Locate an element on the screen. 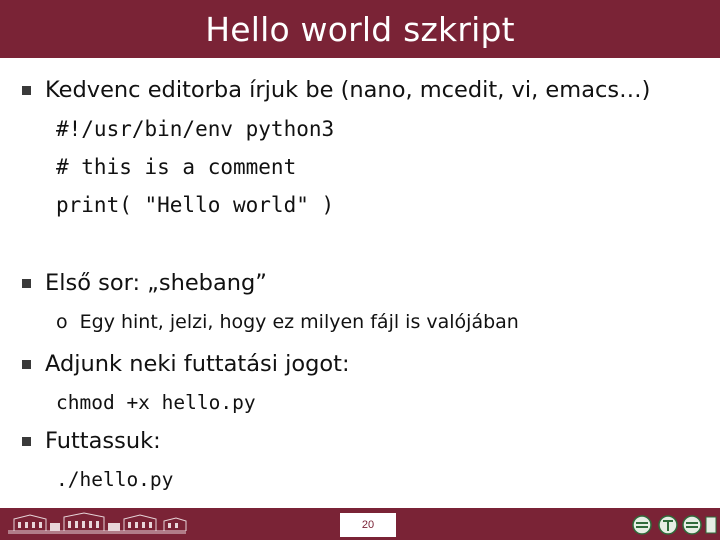  bullet-shebang: Első sor: „shebang” is located at coordinates (144, 283).